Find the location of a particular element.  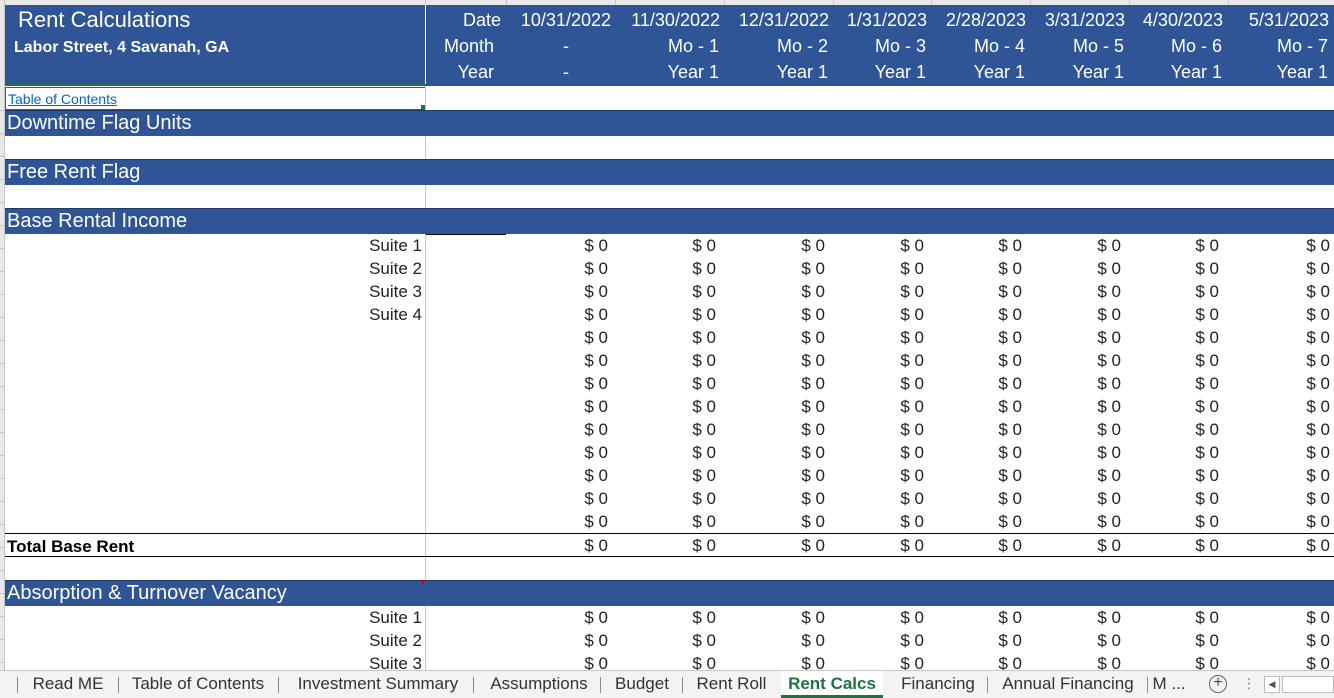

period-month: Mo - 6 is located at coordinates (1177, 46).